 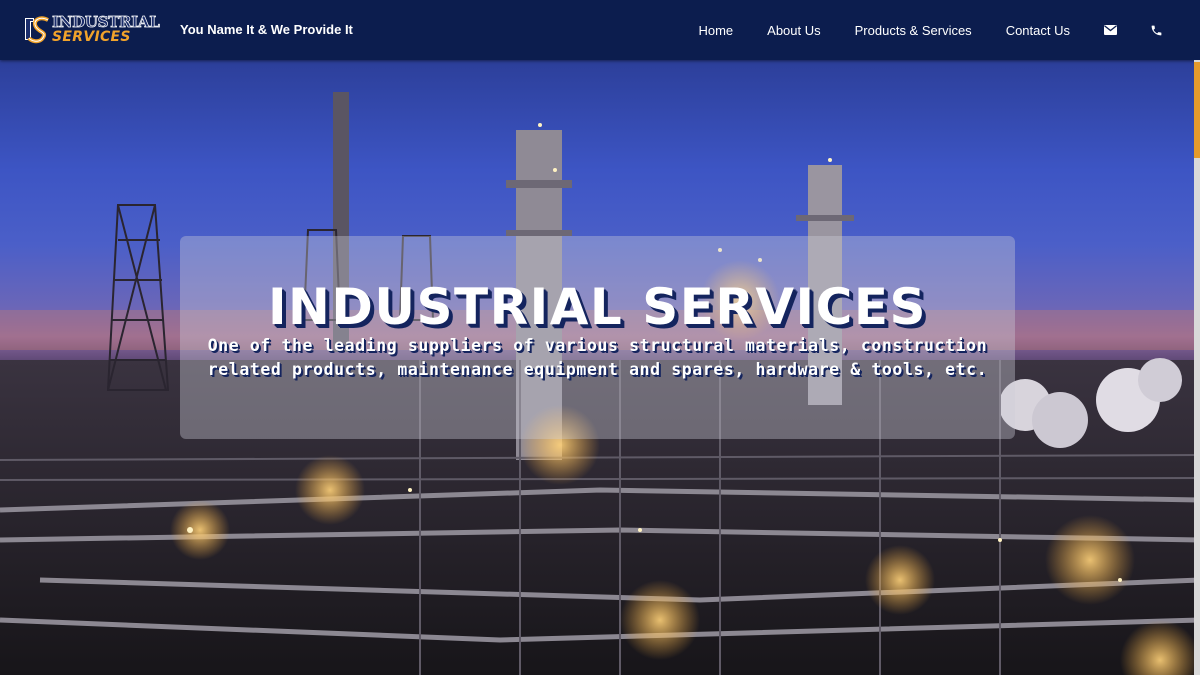 I want to click on logo-bottom-text: SERVICES, so click(x=91, y=36).